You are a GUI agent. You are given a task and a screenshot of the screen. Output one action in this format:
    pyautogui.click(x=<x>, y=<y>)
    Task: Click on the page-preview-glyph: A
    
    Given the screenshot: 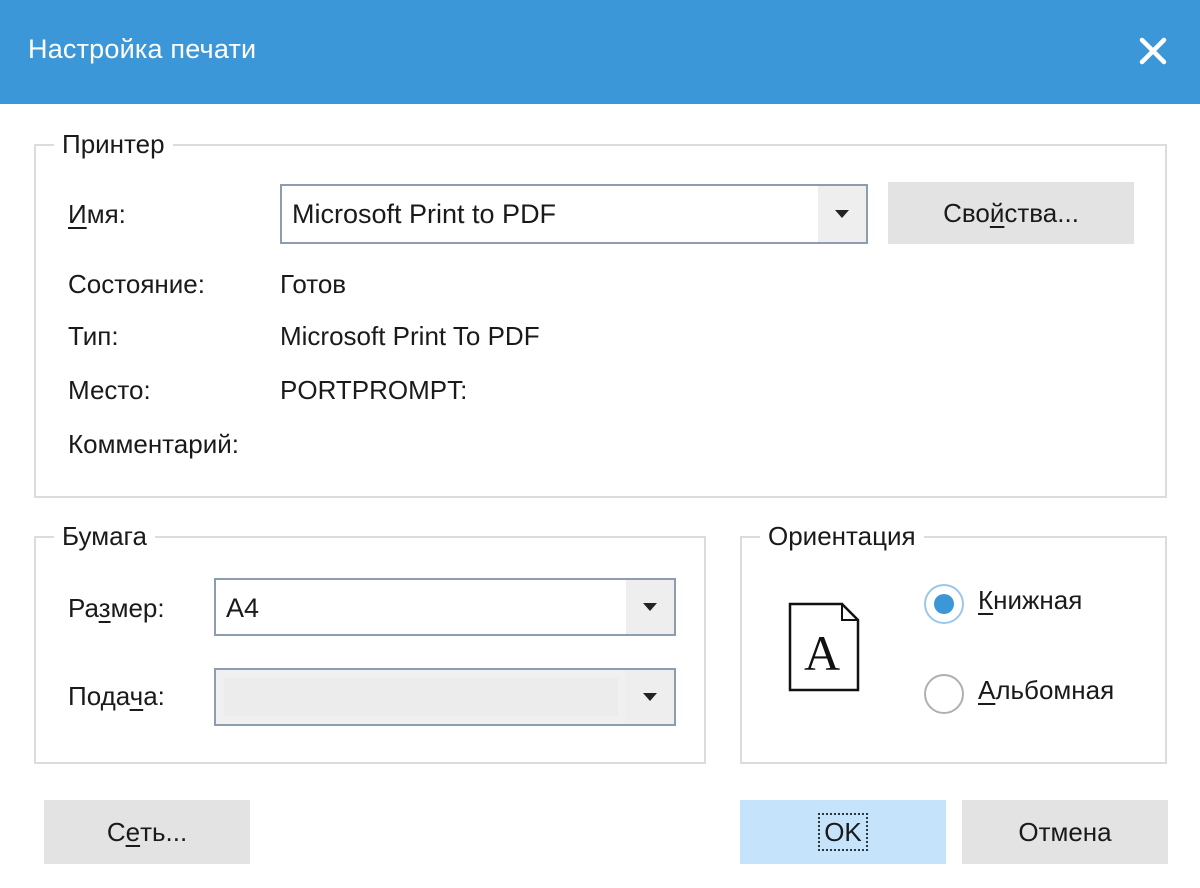 What is the action you would take?
    pyautogui.click(x=822, y=653)
    